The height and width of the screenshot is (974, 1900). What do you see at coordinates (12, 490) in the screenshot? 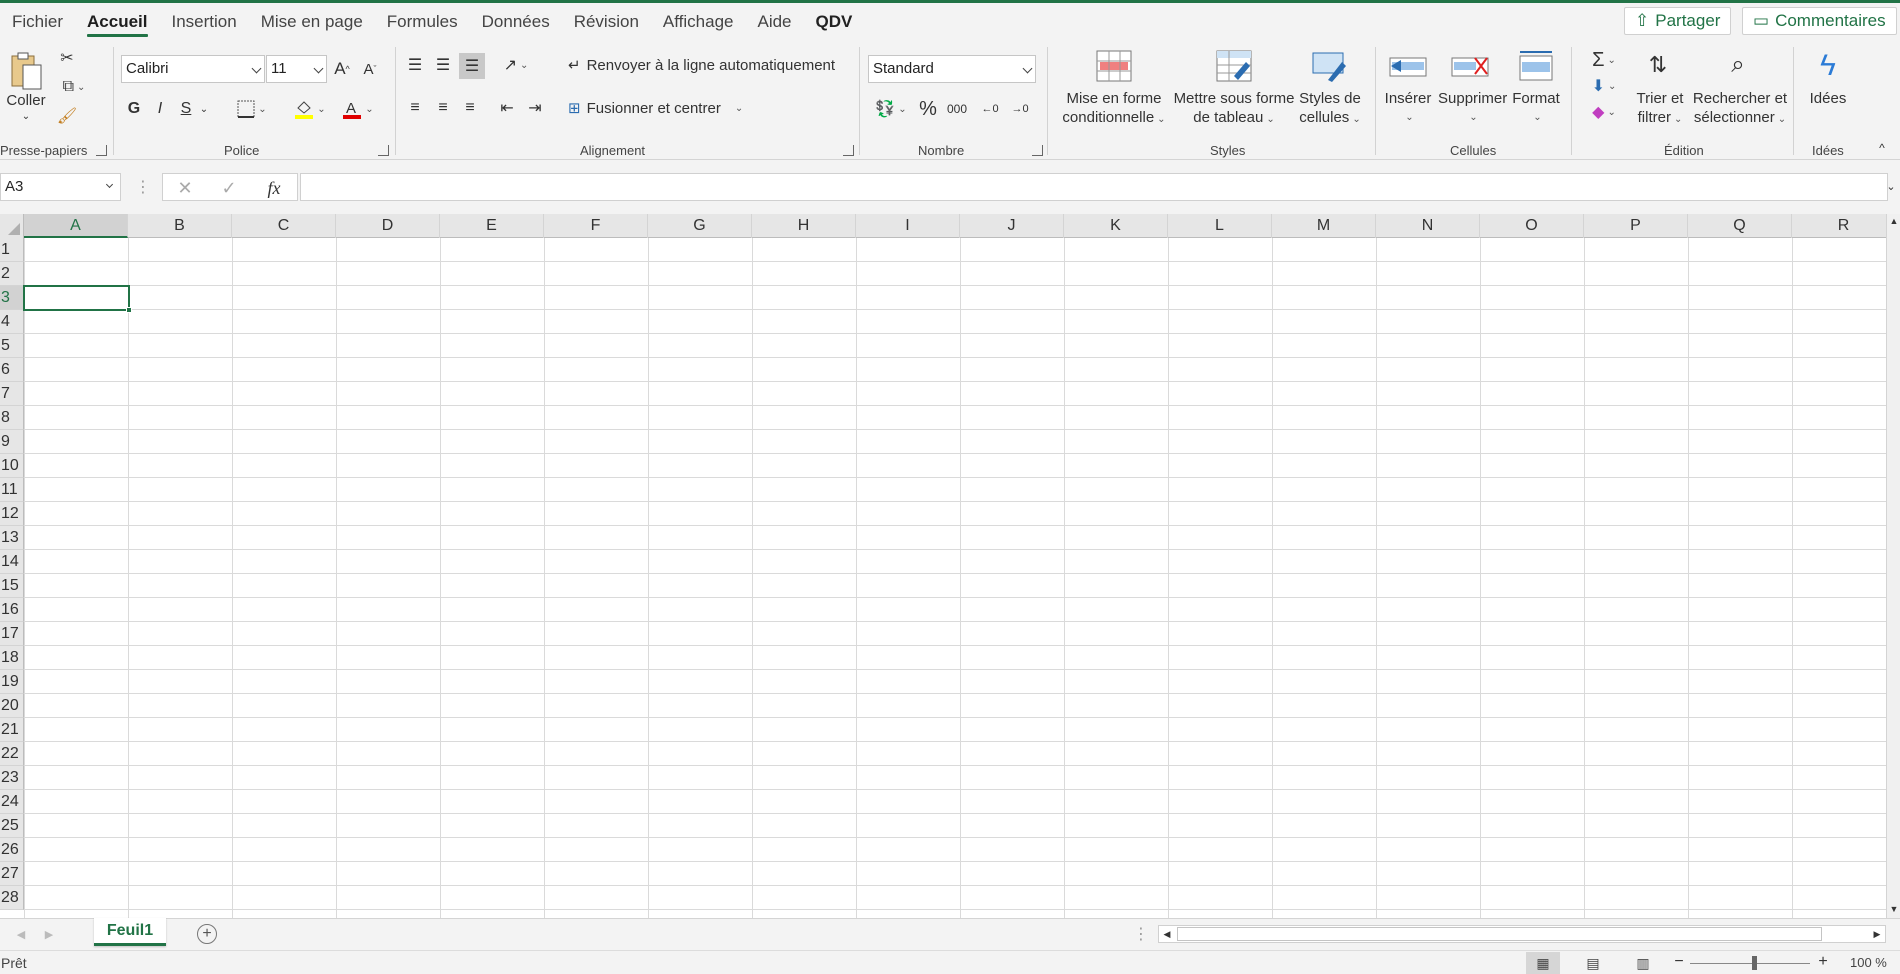
I see `row-header-11: 11` at bounding box center [12, 490].